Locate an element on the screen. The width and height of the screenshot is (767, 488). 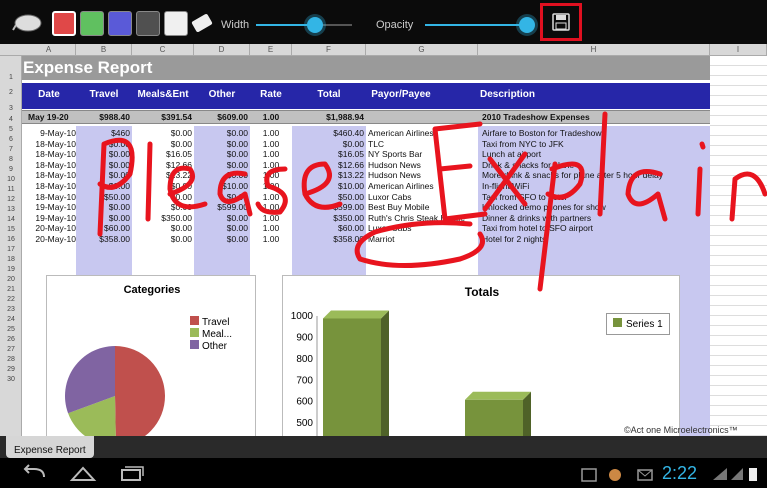
stroke-i is located at coordinates (700, 179).